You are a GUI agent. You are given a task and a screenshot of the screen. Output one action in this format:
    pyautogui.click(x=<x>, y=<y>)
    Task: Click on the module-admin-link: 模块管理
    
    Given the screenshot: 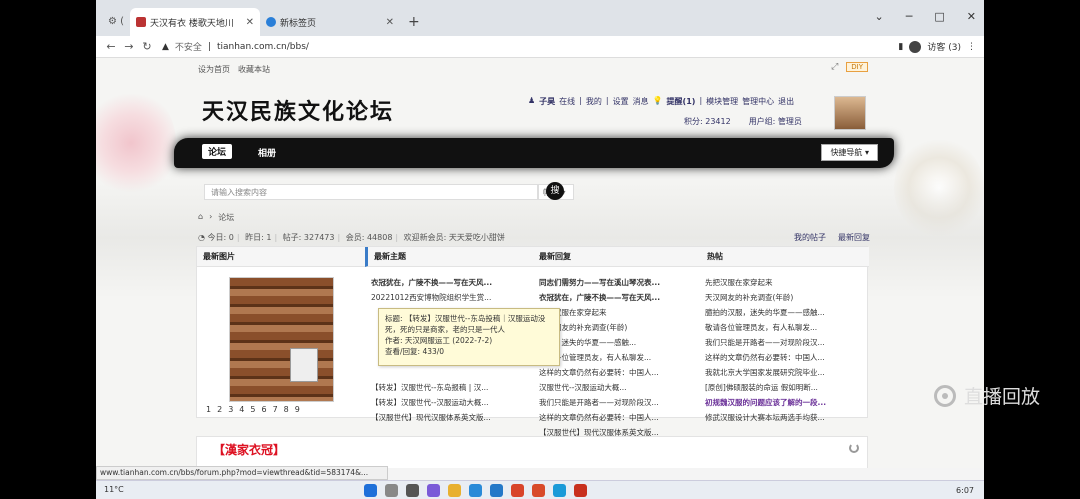 What is the action you would take?
    pyautogui.click(x=722, y=101)
    